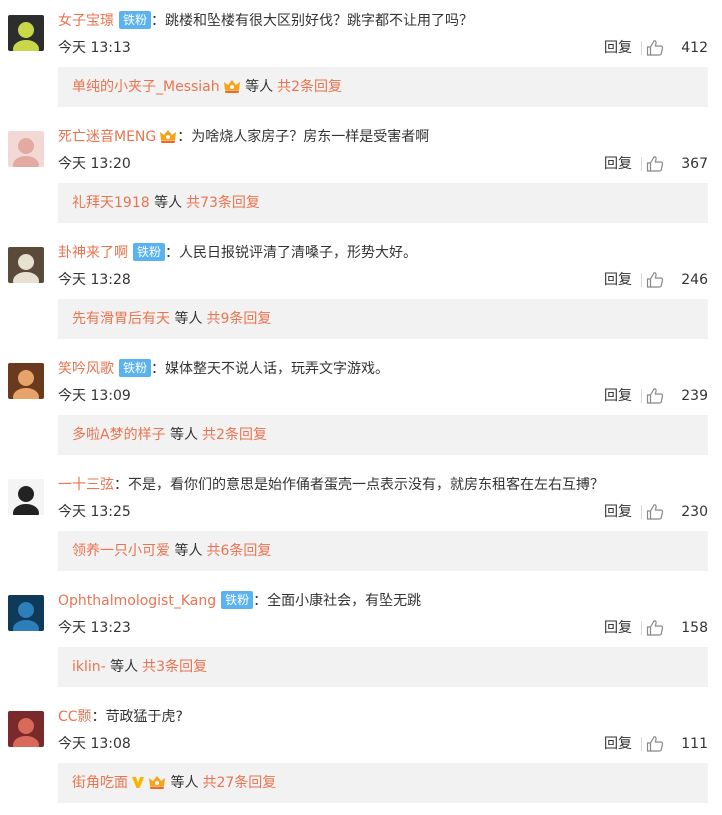  Describe the element at coordinates (75, 717) in the screenshot. I see `username-link: CC颢` at that location.